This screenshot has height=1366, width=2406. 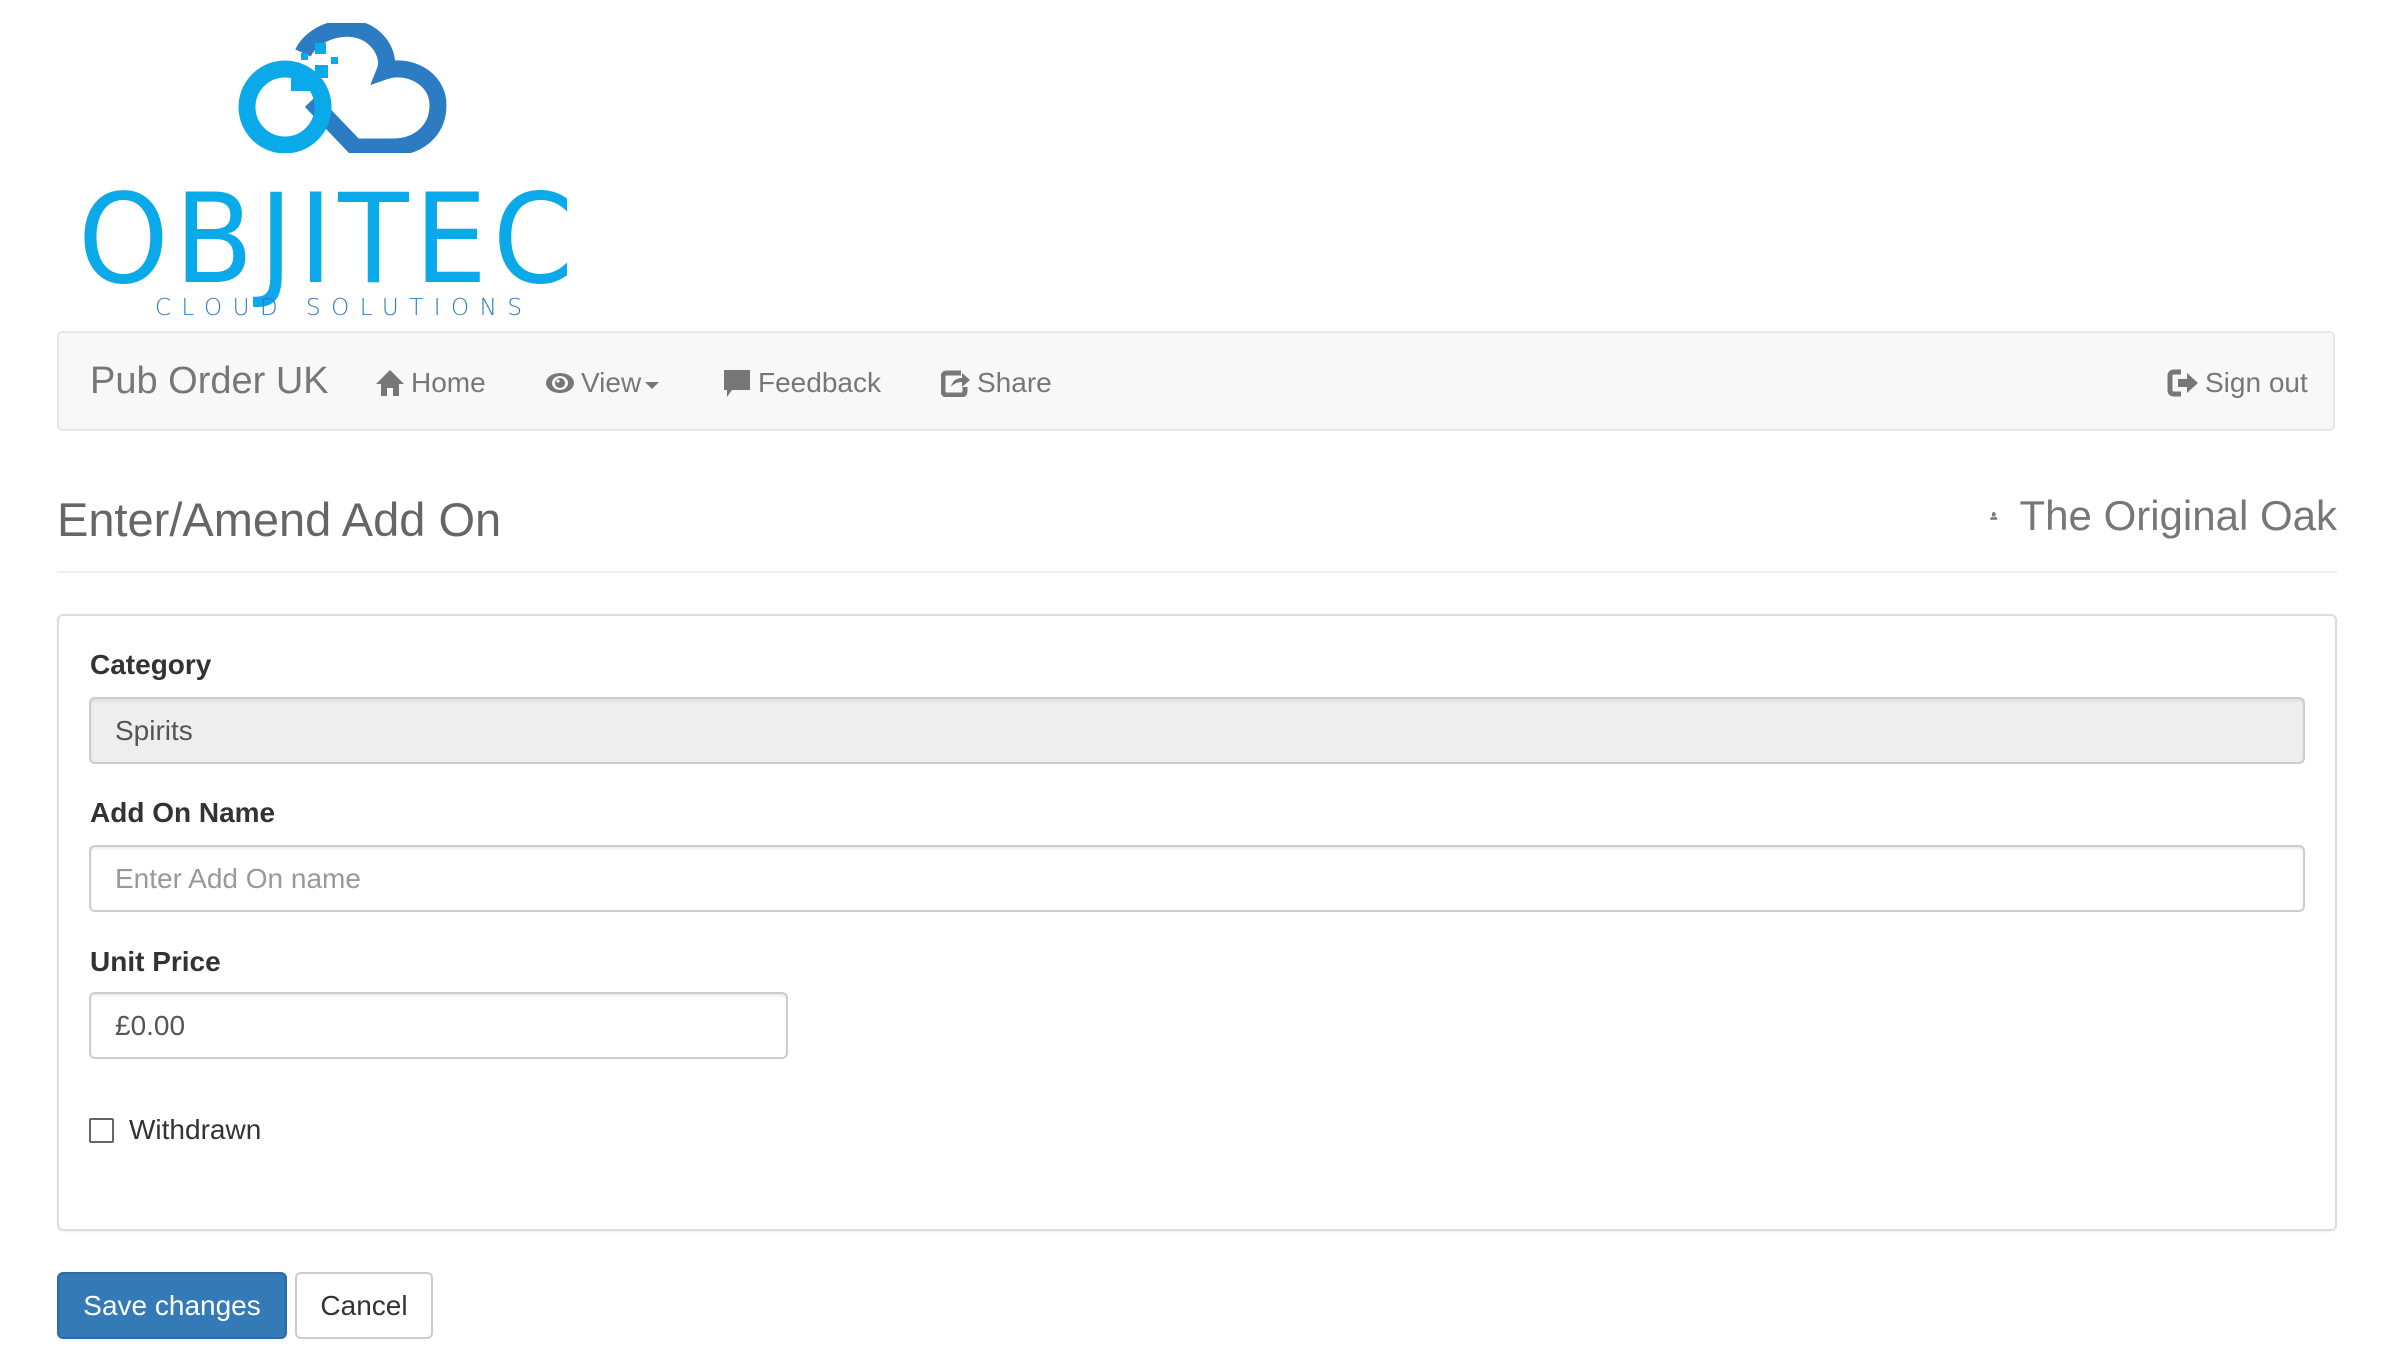 I want to click on objitec-logo: OBJITEC CLOUD SOLUTIONS, so click(x=350, y=170).